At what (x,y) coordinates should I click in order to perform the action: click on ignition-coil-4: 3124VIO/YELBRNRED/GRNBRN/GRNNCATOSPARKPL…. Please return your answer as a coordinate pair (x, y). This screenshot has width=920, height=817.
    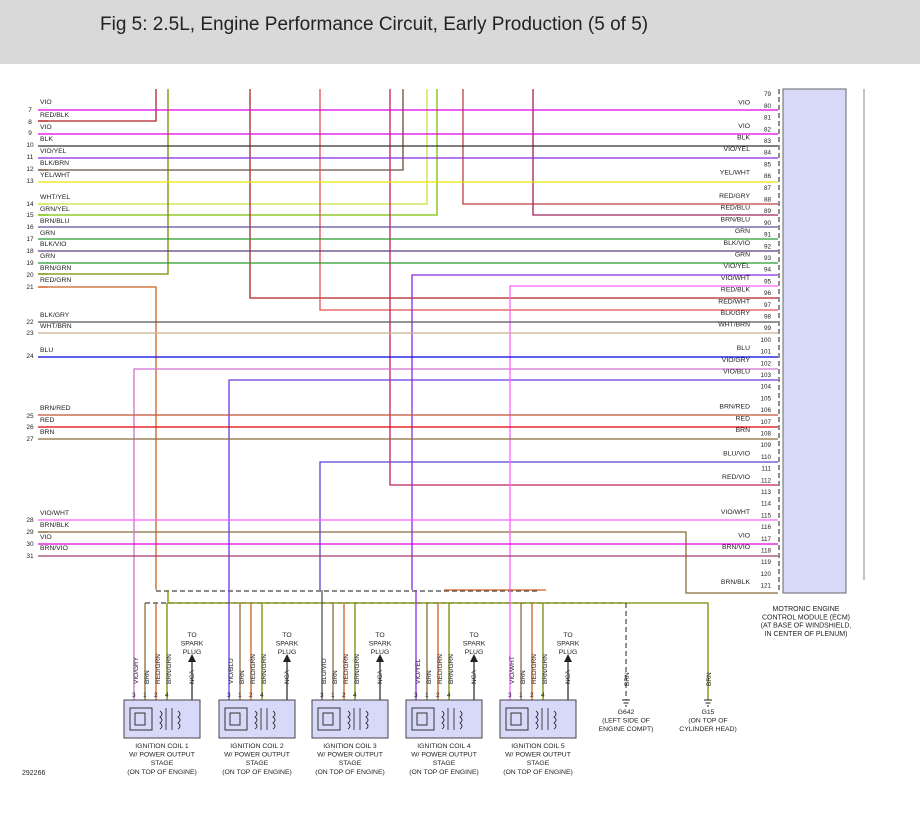
    Looking at the image, I should click on (445, 683).